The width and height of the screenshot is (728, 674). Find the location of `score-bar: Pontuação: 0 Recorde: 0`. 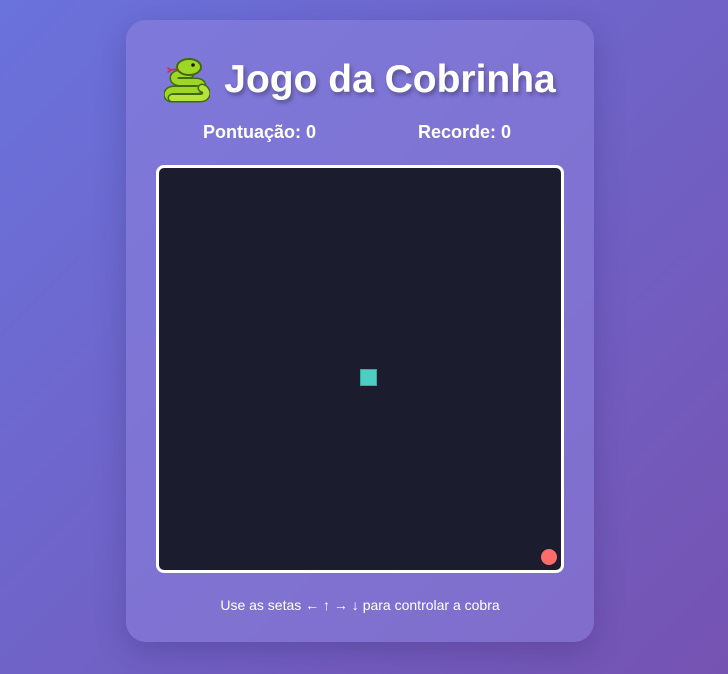

score-bar: Pontuação: 0 Recorde: 0 is located at coordinates (360, 134).